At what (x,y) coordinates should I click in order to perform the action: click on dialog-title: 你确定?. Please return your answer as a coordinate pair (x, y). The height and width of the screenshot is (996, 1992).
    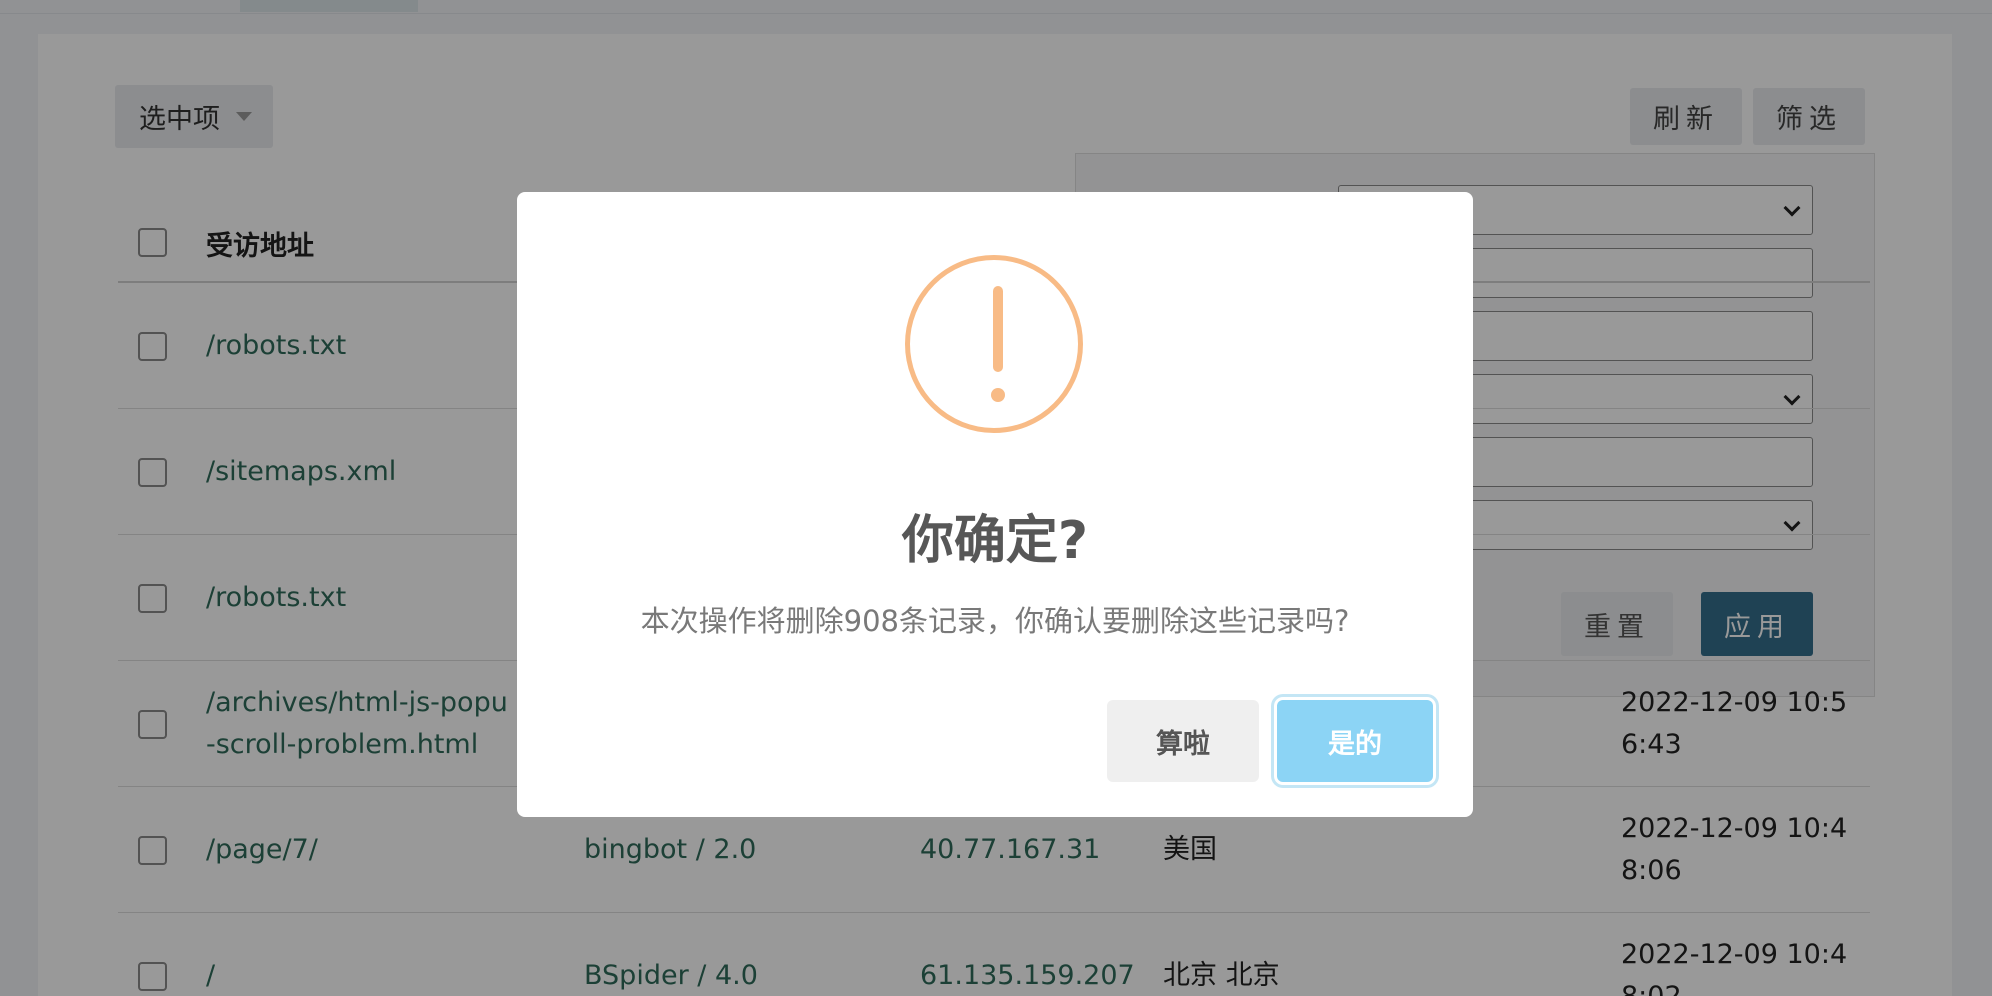
    Looking at the image, I should click on (995, 541).